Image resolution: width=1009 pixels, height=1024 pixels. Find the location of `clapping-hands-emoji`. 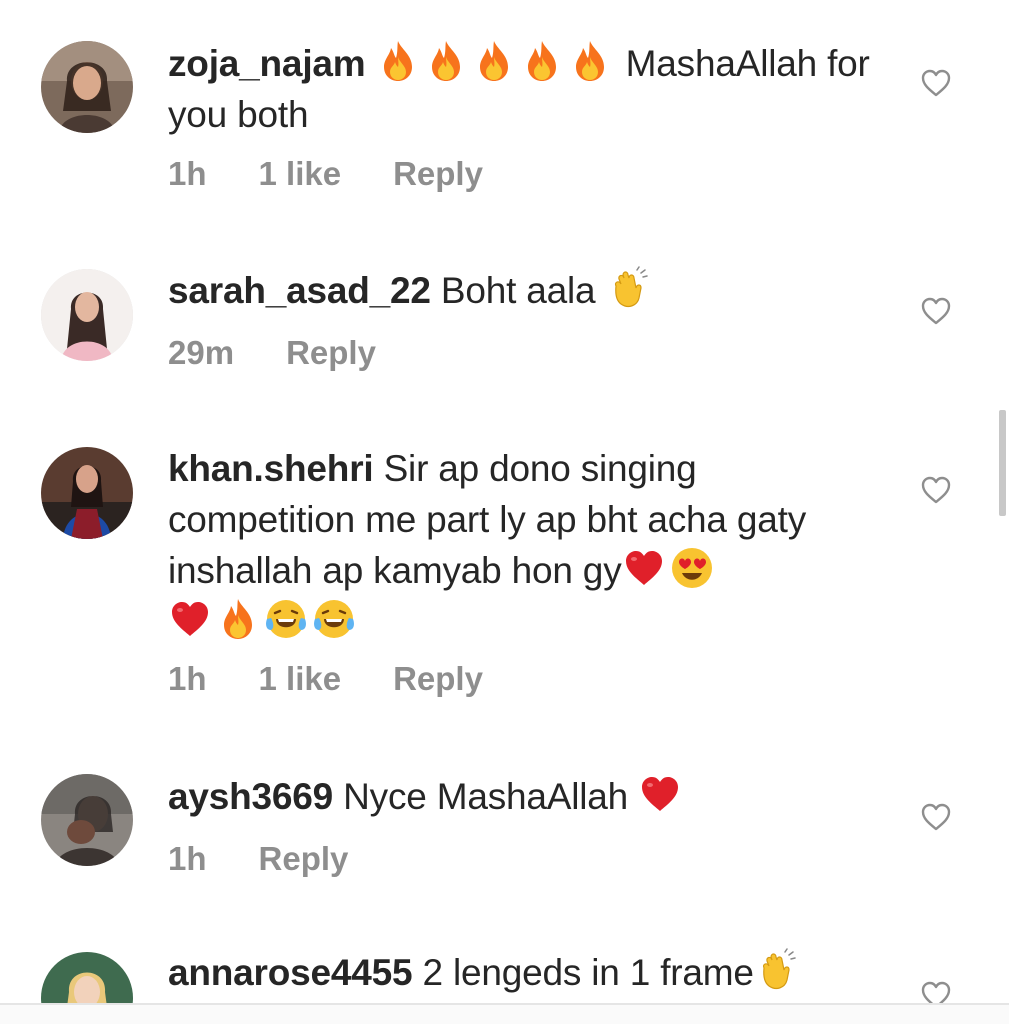

clapping-hands-emoji is located at coordinates (776, 970).